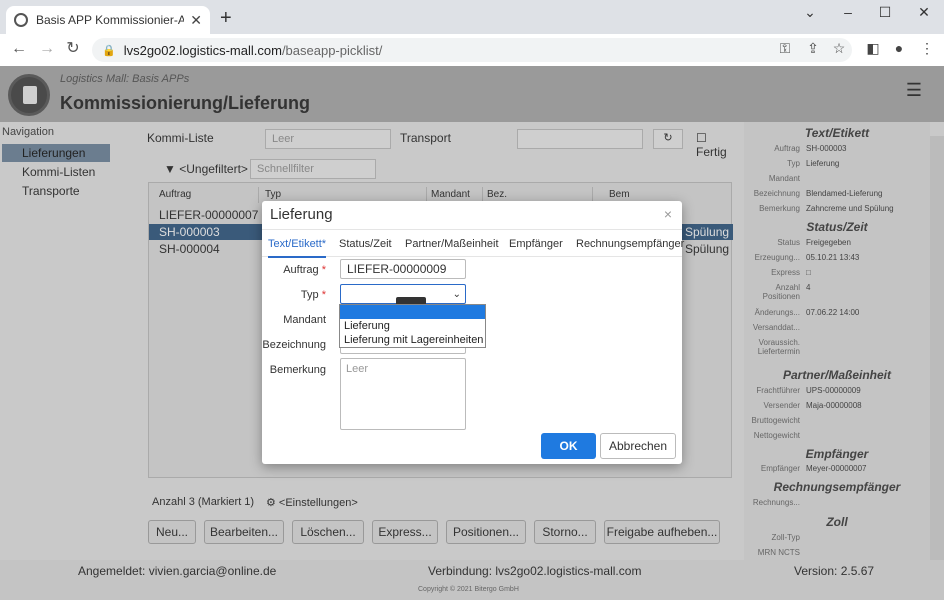 This screenshot has width=944, height=600. I want to click on browser-tab: Basis APP Kommissionier-Auftrag ✕, so click(108, 20).